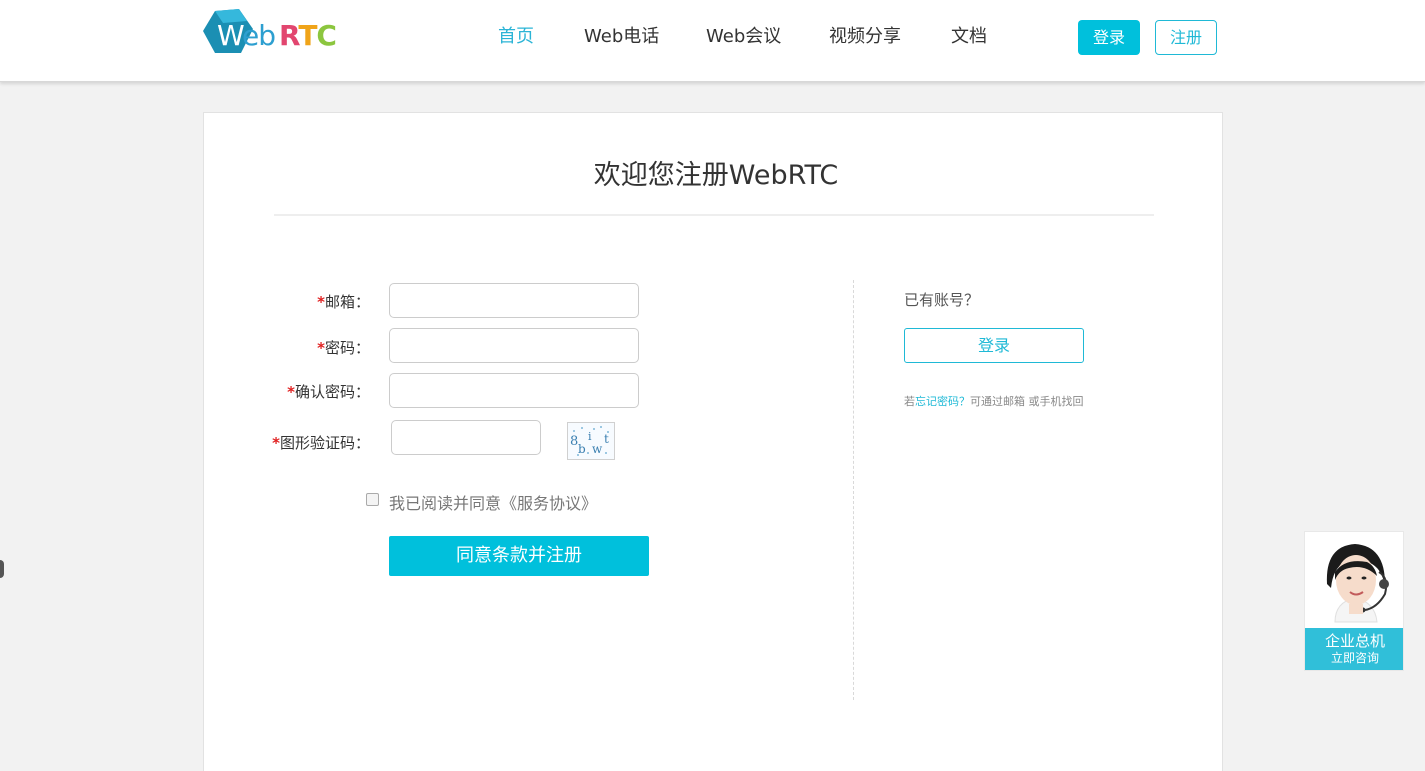  Describe the element at coordinates (493, 502) in the screenshot. I see `agree-text: 我已阅读并同意《服务协议》` at that location.